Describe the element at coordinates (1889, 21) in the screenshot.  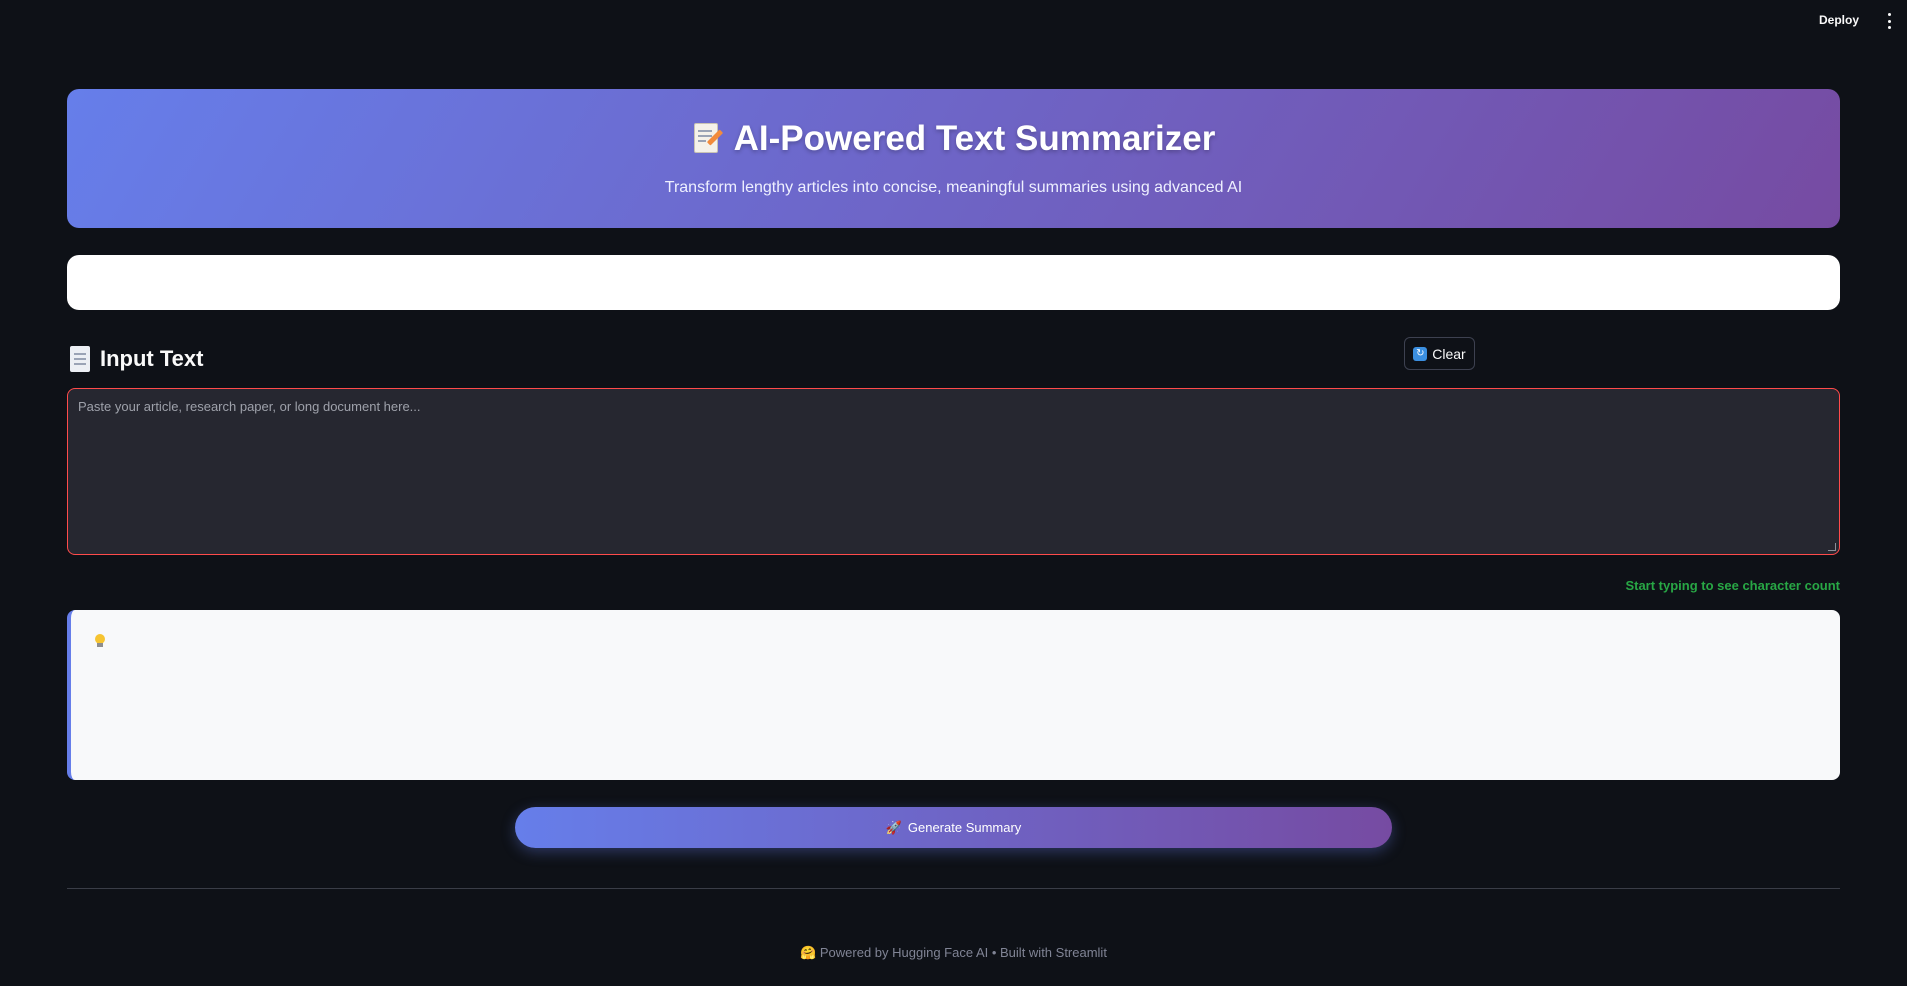
I see `kebab-menu-icon` at that location.